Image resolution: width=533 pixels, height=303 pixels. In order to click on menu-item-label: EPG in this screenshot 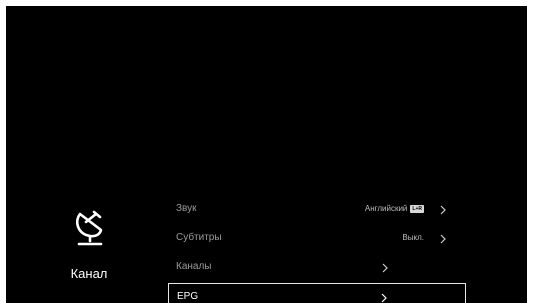, I will do `click(188, 296)`.